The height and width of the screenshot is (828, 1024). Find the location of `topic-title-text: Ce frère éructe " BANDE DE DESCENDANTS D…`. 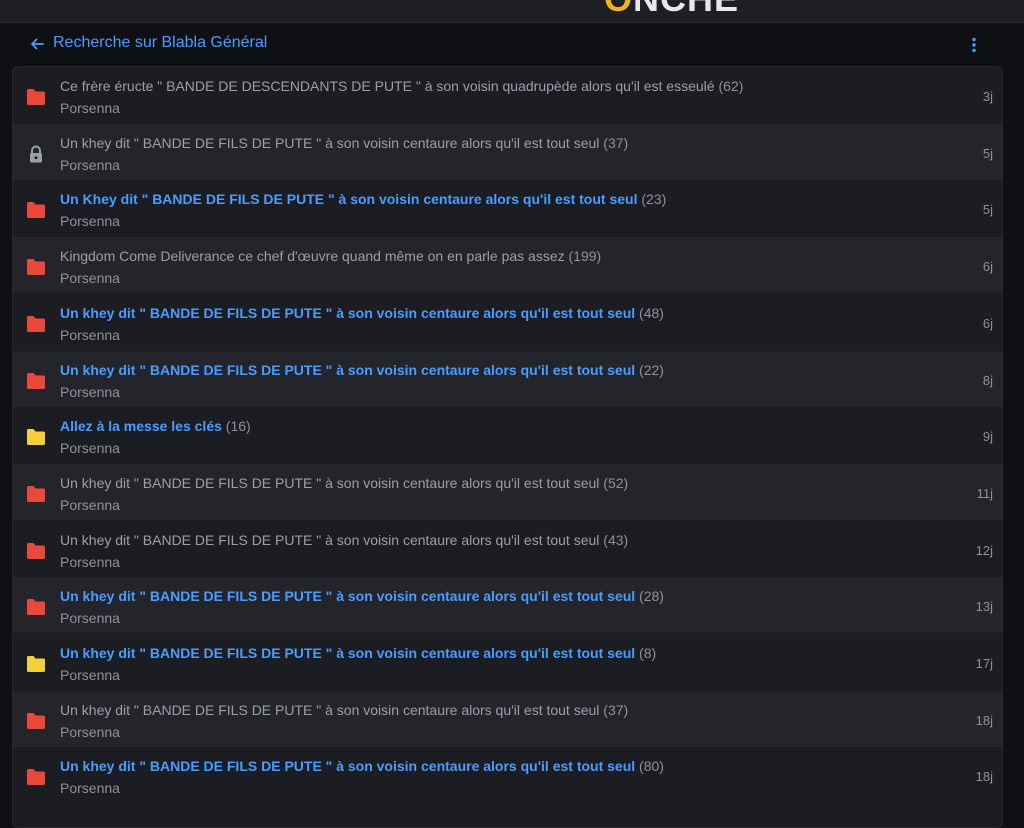

topic-title-text: Ce frère éructe " BANDE DE DESCENDANTS D… is located at coordinates (387, 86).